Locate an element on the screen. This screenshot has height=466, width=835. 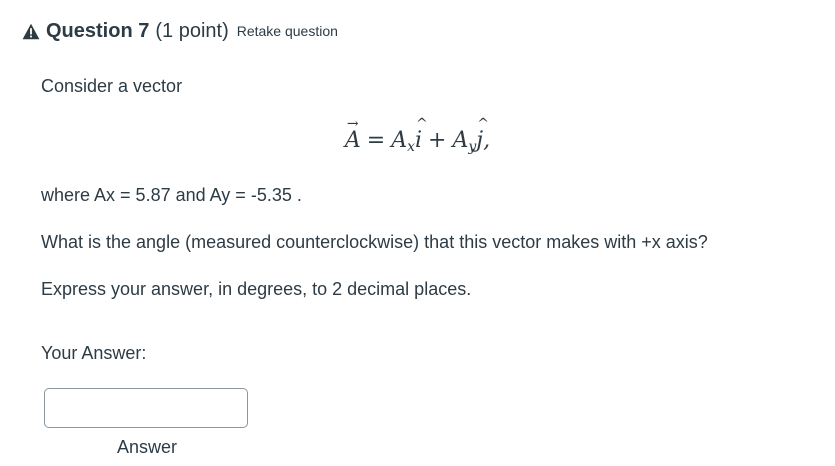
answer-input is located at coordinates (146, 408).